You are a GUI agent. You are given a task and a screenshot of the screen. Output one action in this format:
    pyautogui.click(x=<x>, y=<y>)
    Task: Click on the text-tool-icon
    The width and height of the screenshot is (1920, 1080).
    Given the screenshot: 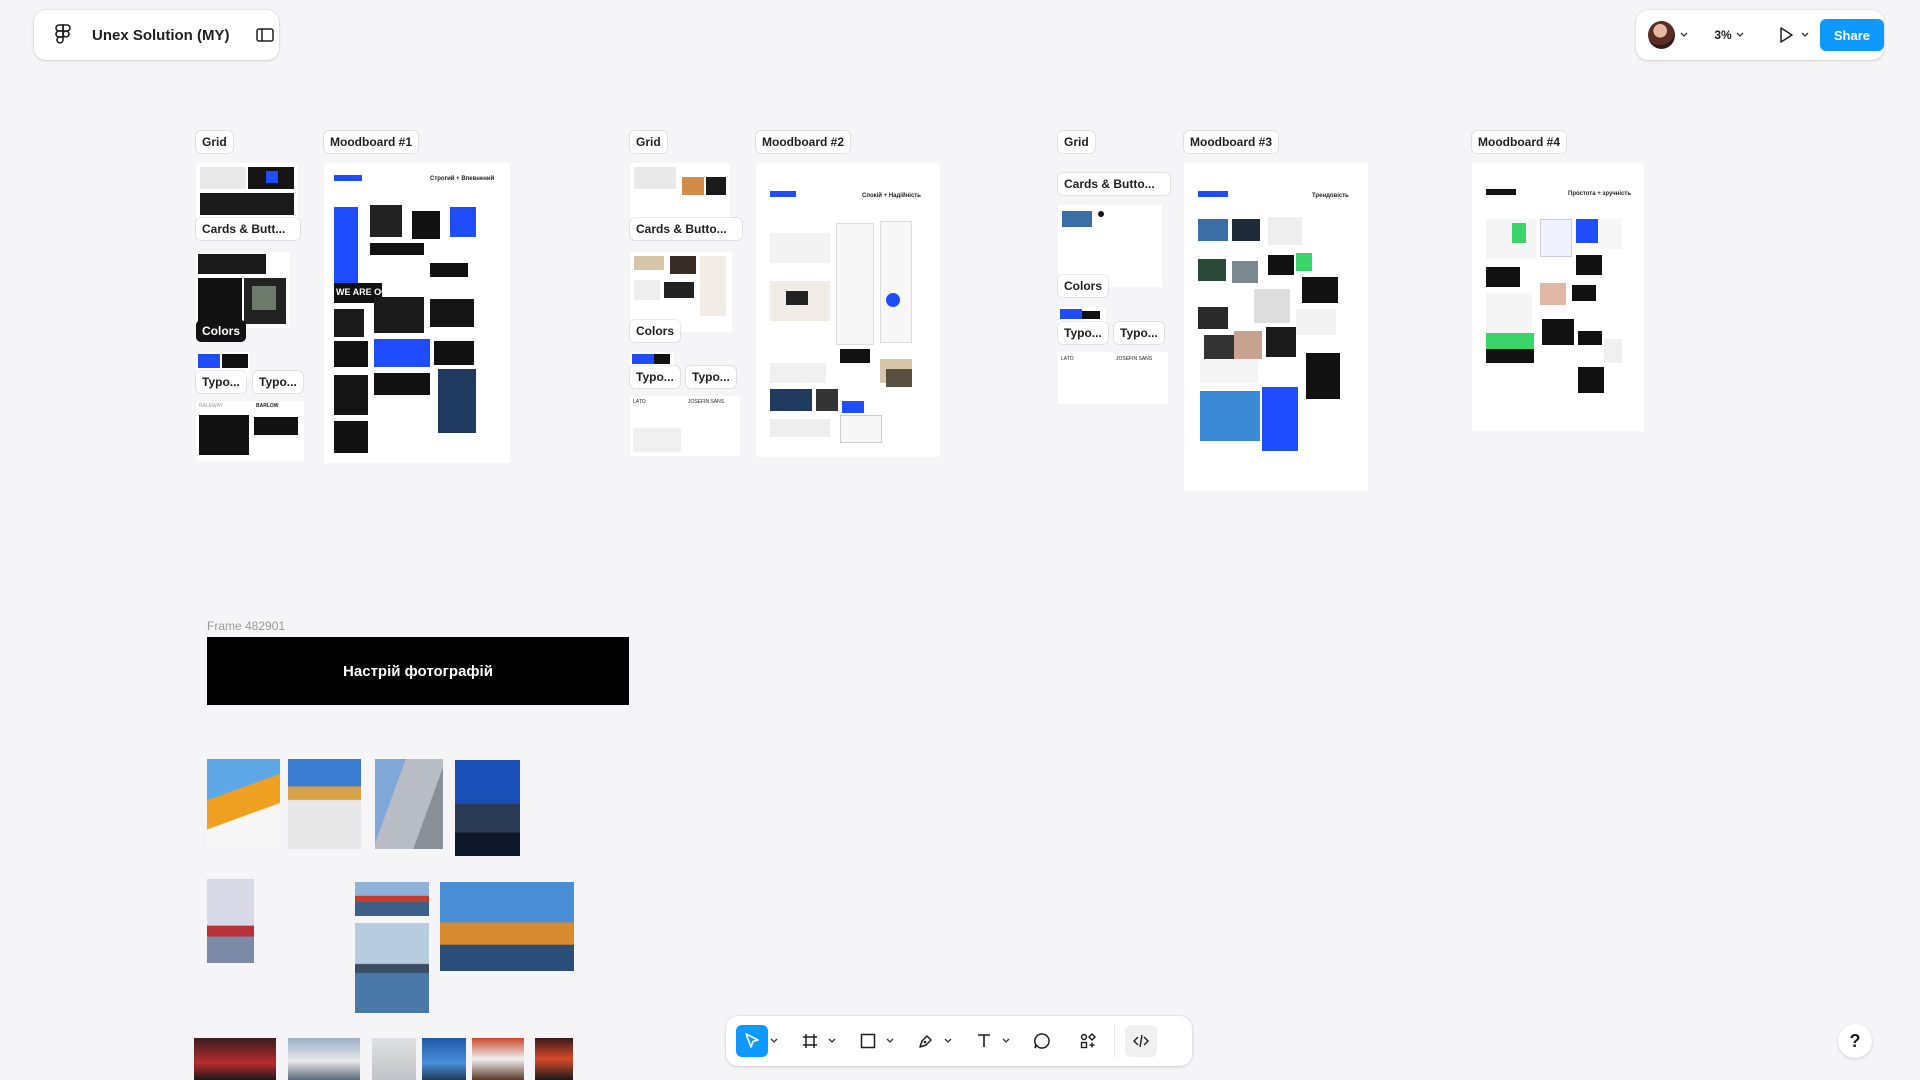 What is the action you would take?
    pyautogui.click(x=984, y=1041)
    